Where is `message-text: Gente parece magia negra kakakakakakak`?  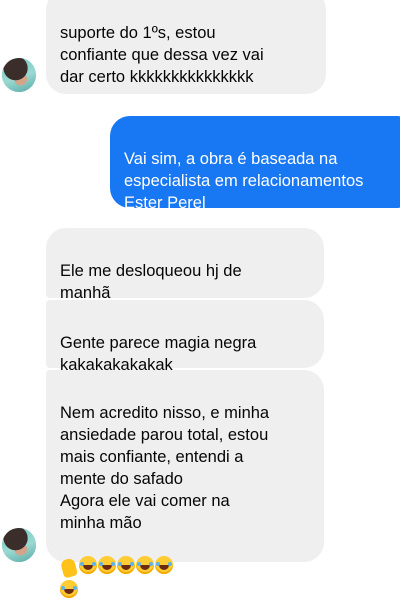
message-text: Gente parece magia negra kakakakakakak is located at coordinates (158, 354).